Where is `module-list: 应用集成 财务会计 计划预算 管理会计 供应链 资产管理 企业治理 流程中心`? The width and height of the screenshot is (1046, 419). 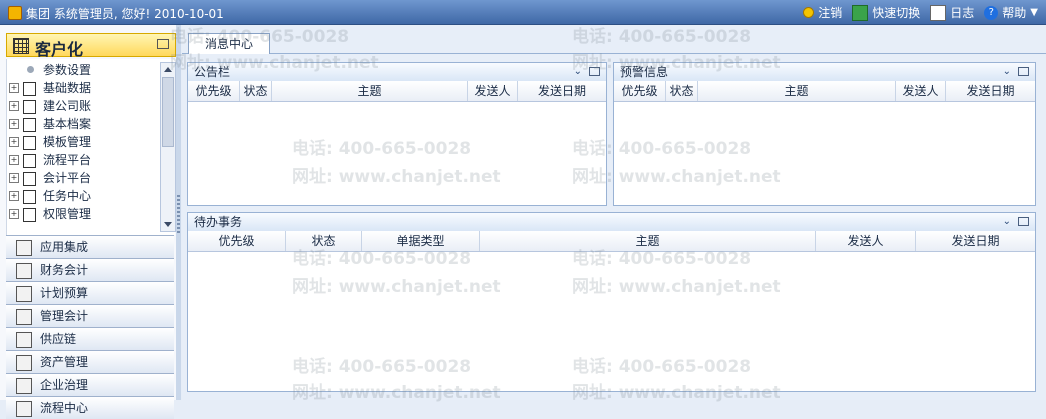
module-list: 应用集成 财务会计 计划预算 管理会计 供应链 资产管理 企业治理 流程中心 is located at coordinates (90, 327).